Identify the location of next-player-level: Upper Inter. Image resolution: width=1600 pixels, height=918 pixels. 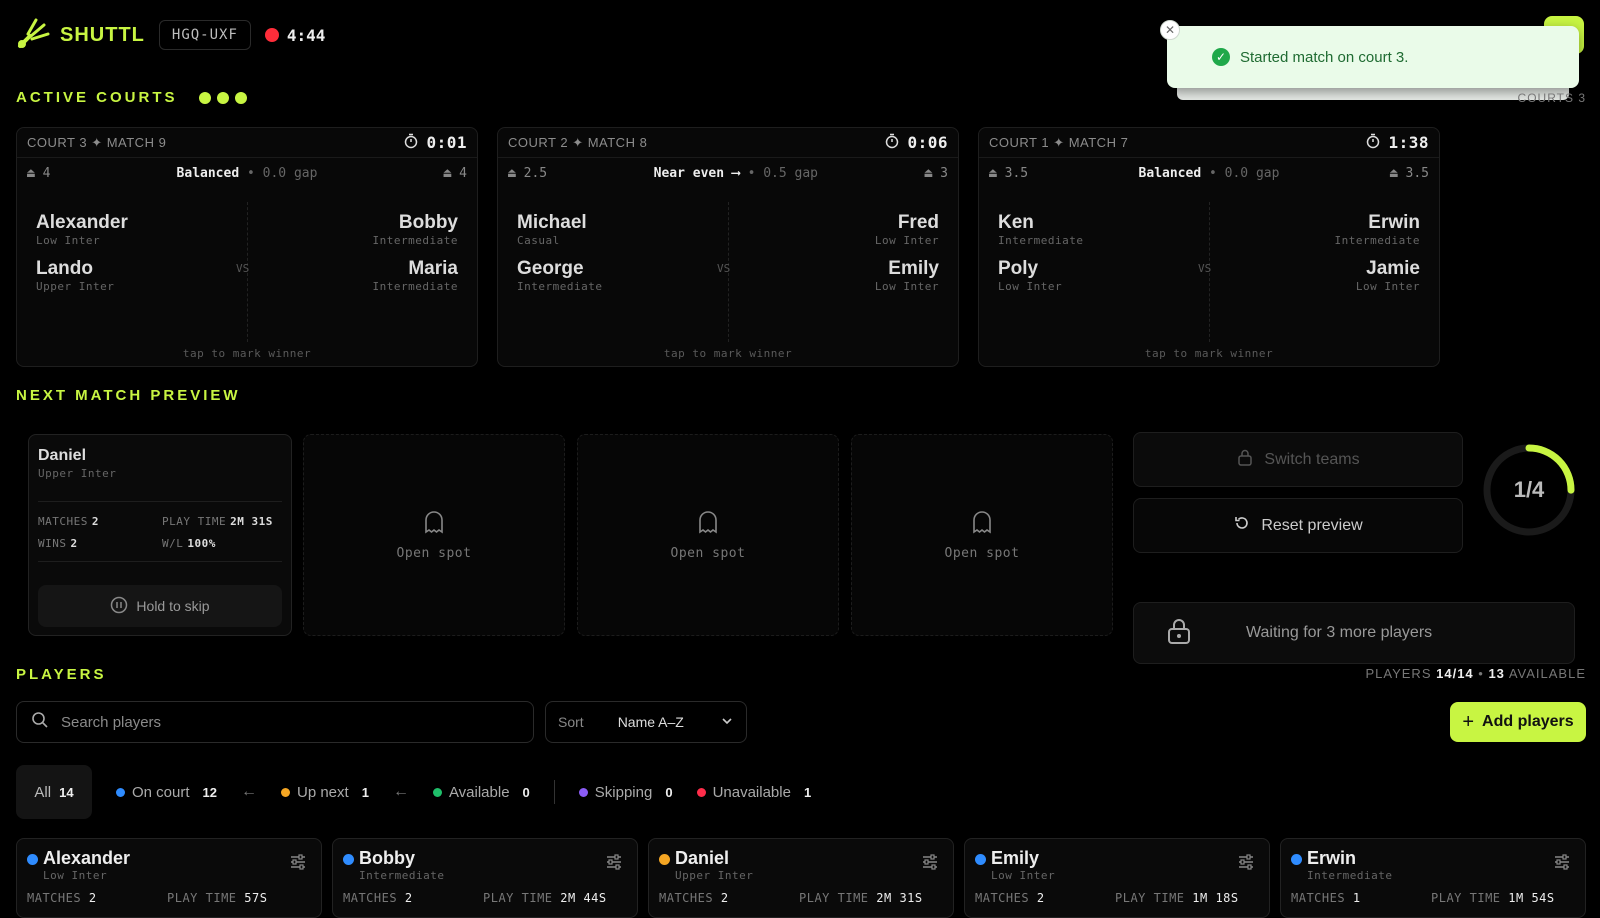
(77, 473).